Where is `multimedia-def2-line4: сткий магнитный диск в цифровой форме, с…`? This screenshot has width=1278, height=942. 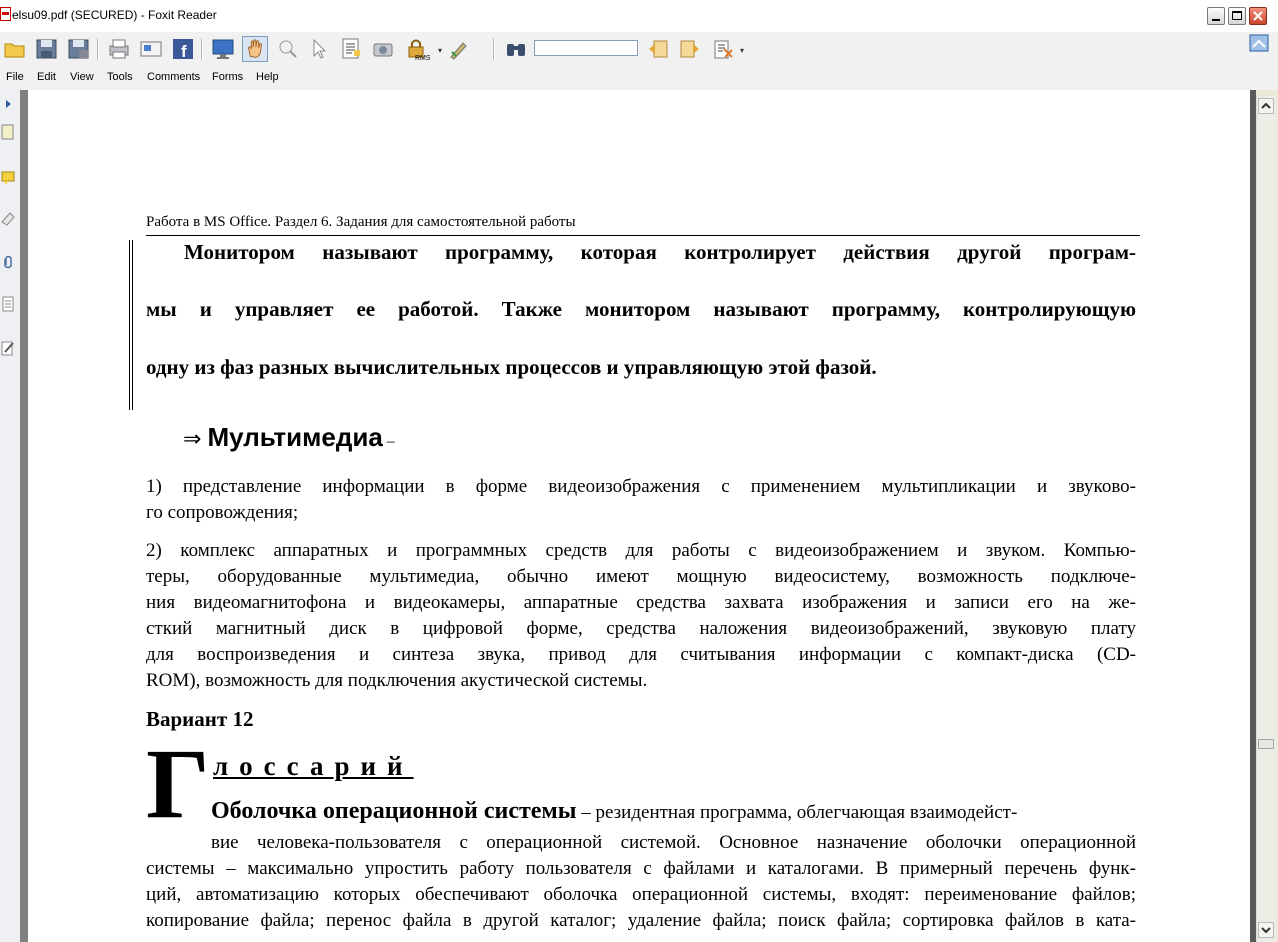 multimedia-def2-line4: сткий магнитный диск в цифровой форме, с… is located at coordinates (641, 628).